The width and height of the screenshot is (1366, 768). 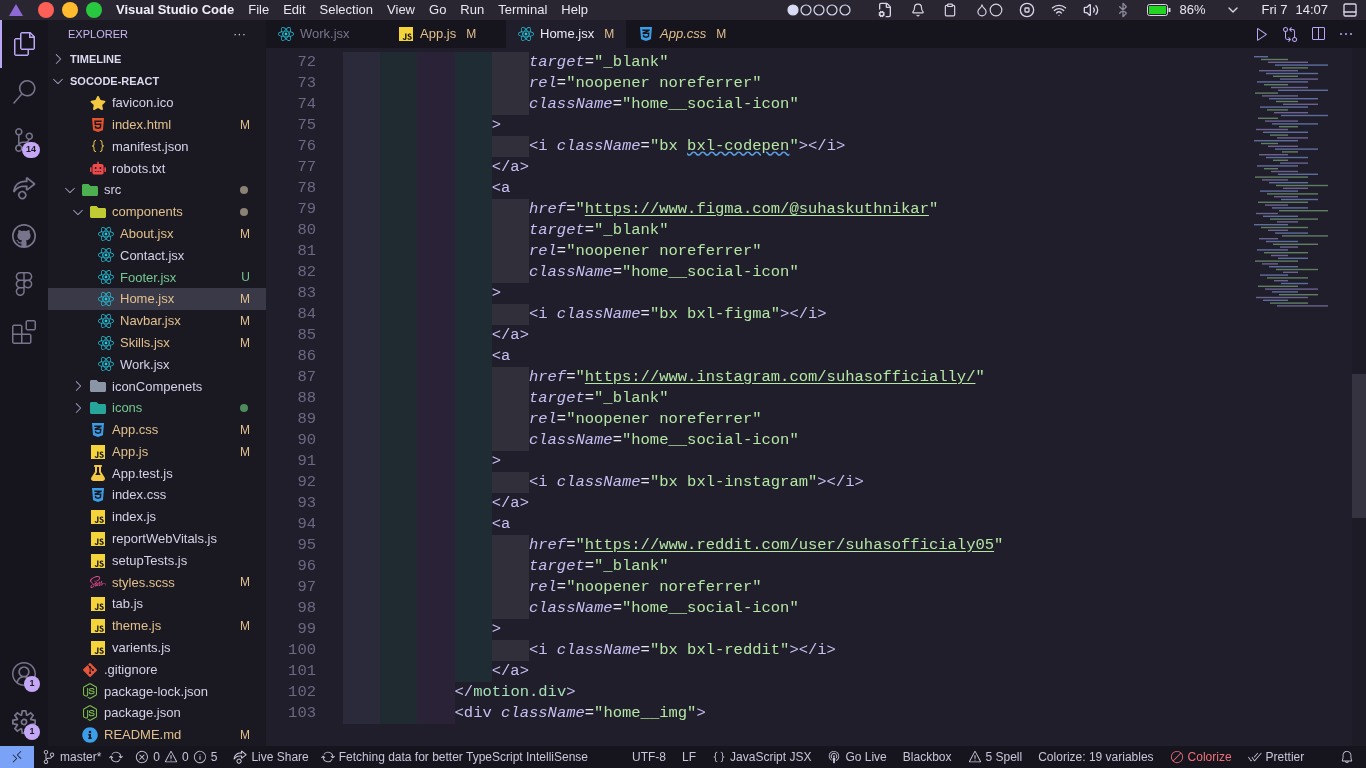 I want to click on tree-item: manifest.json, so click(x=157, y=146).